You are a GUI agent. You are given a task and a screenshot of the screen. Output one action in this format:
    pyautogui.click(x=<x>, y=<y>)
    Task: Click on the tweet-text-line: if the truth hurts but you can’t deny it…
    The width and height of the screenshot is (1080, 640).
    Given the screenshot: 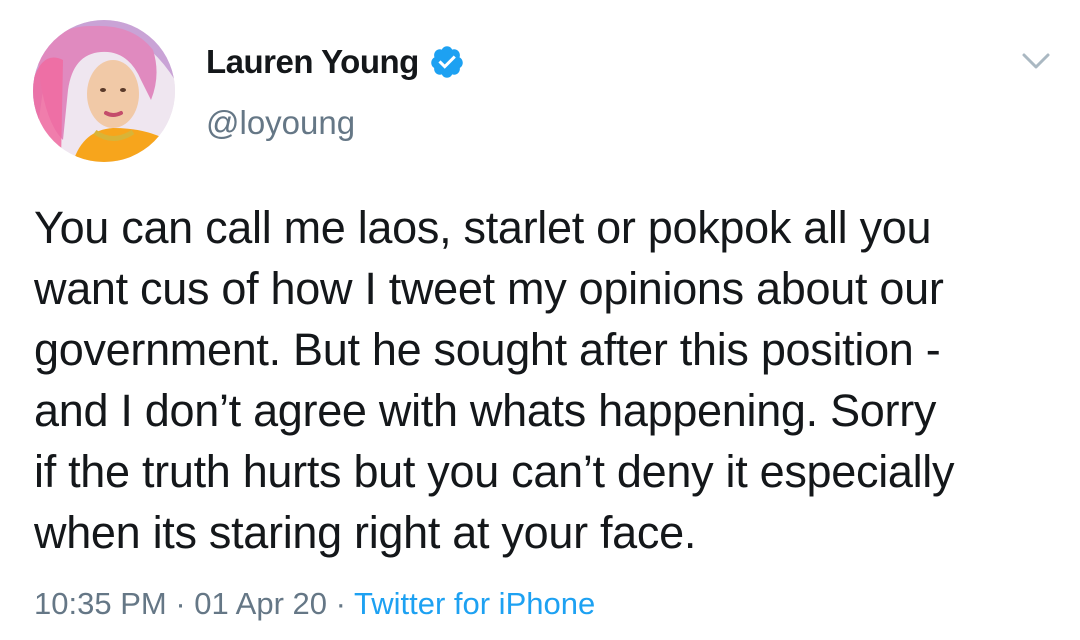 What is the action you would take?
    pyautogui.click(x=494, y=471)
    